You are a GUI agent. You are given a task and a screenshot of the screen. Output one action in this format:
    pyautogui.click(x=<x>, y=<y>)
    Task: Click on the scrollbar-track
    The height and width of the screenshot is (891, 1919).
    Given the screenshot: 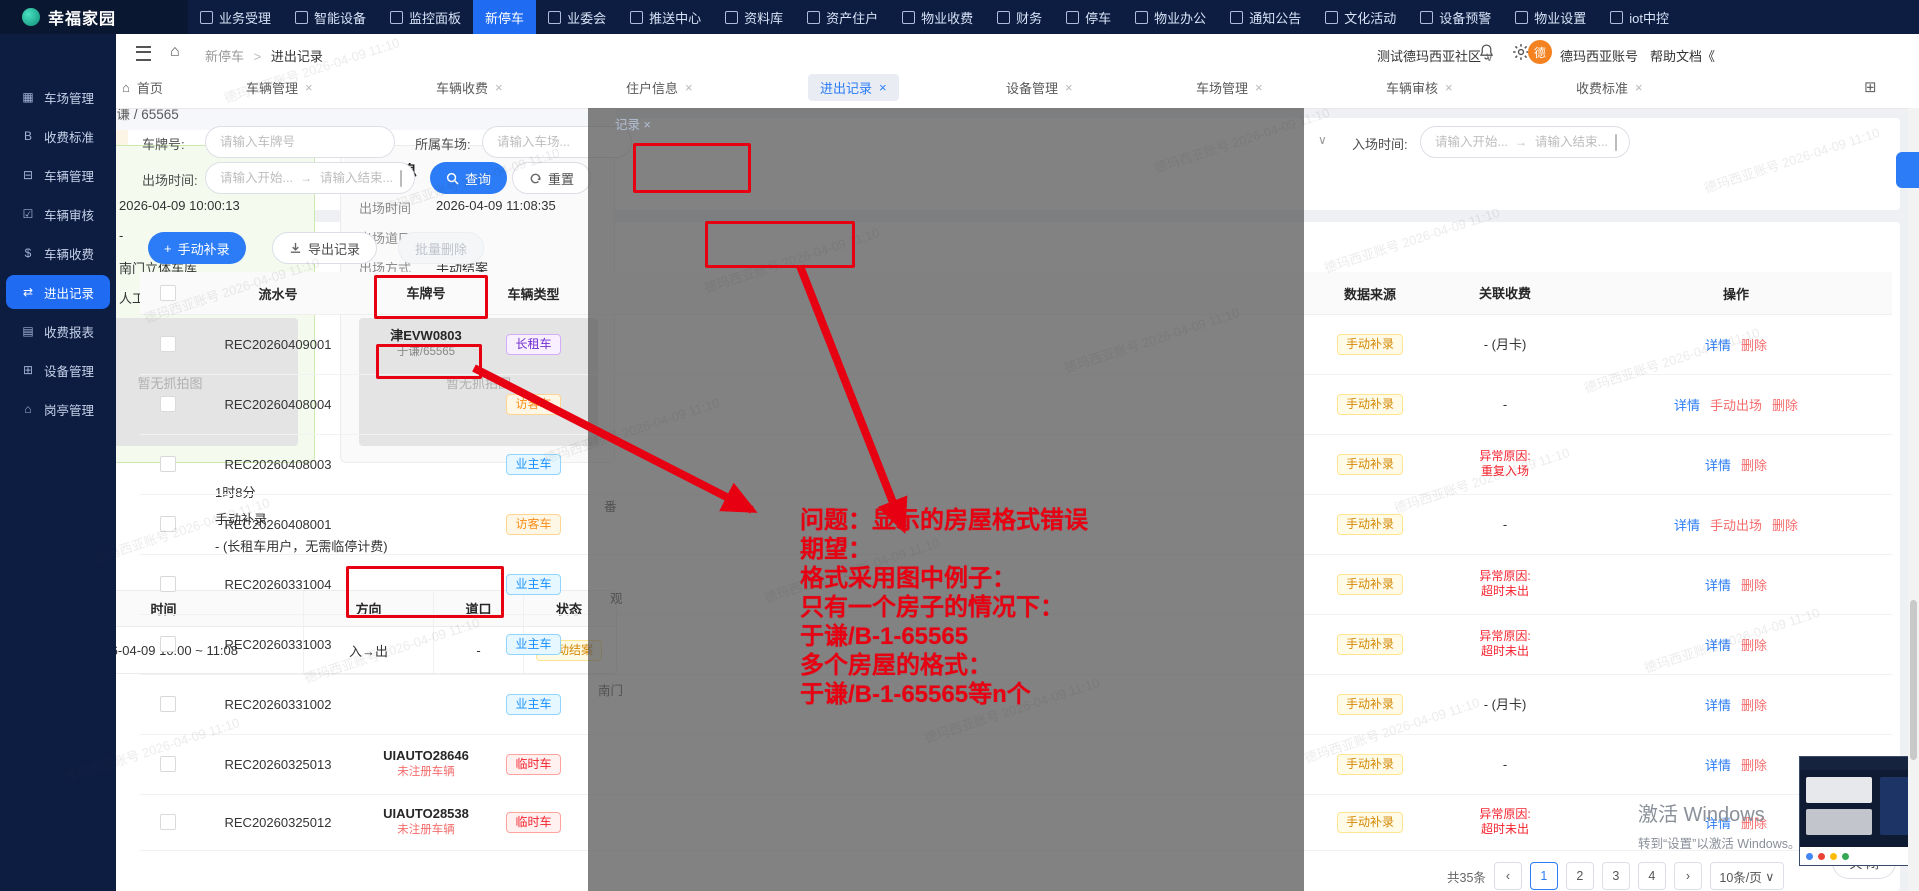 What is the action you would take?
    pyautogui.click(x=1913, y=499)
    